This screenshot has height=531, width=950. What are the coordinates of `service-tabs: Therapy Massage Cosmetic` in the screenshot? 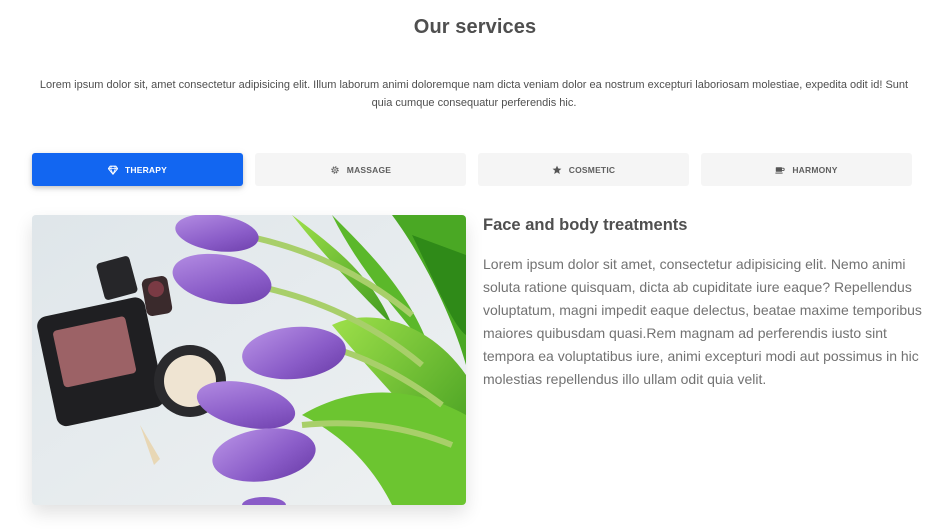 It's located at (472, 169).